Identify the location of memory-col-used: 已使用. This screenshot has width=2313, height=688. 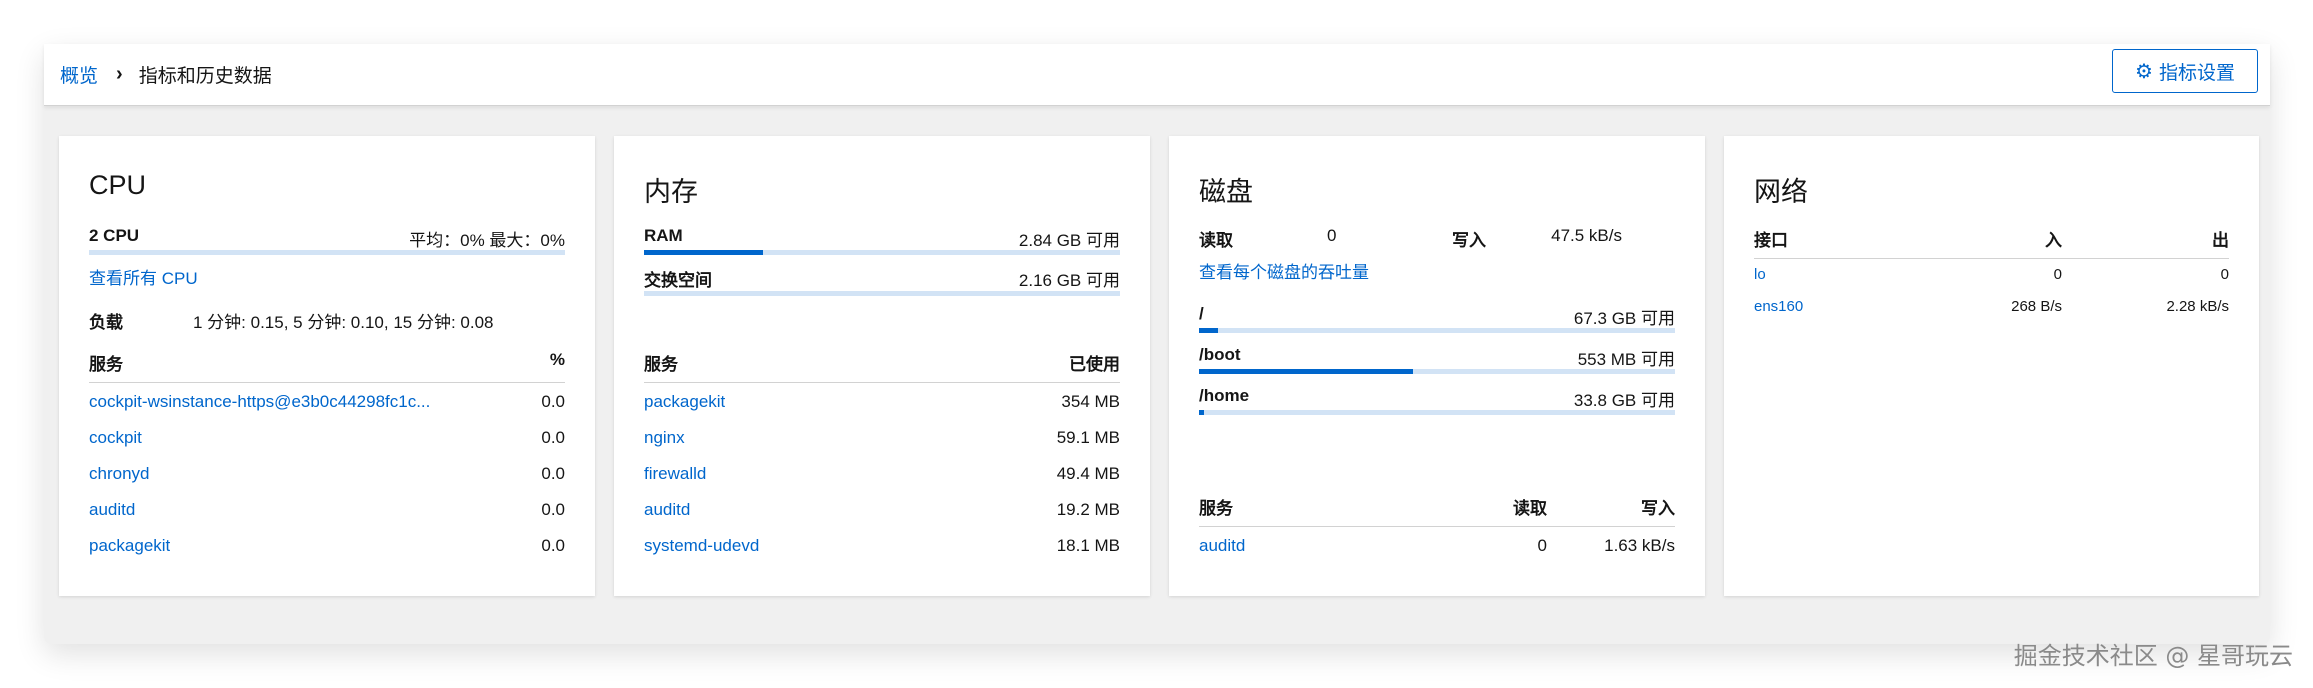
(1094, 364).